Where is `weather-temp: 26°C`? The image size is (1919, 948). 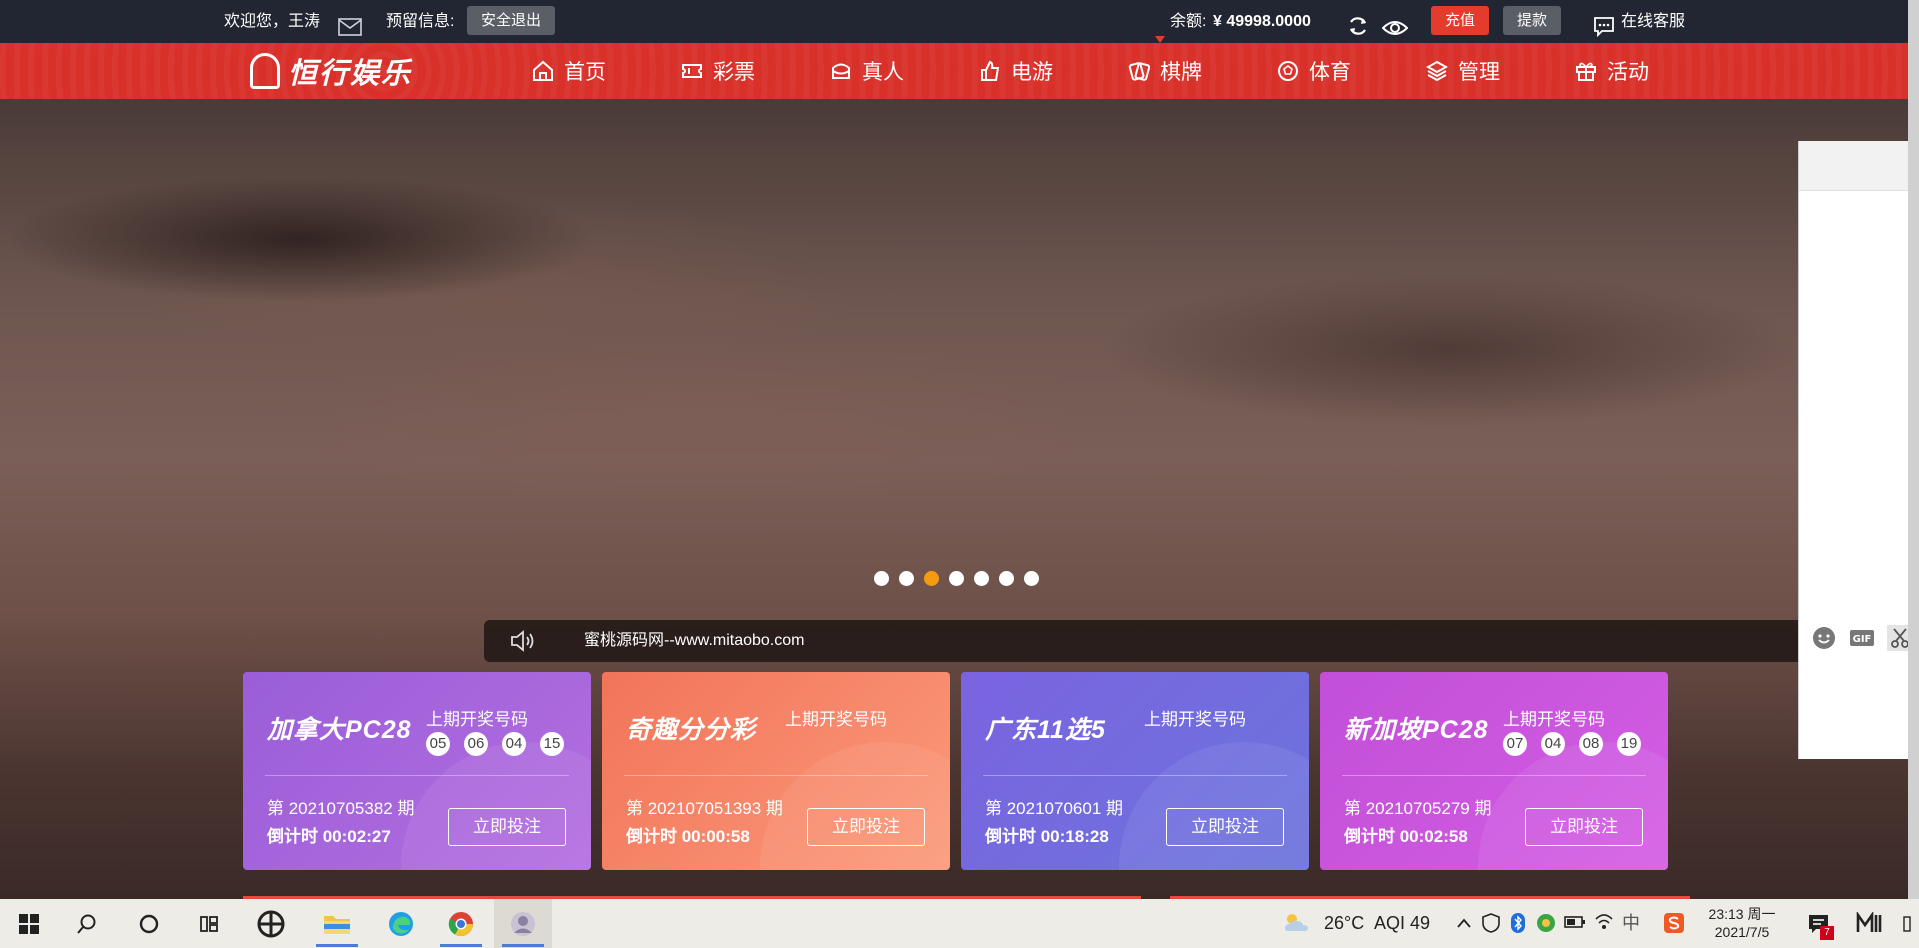 weather-temp: 26°C is located at coordinates (1344, 923).